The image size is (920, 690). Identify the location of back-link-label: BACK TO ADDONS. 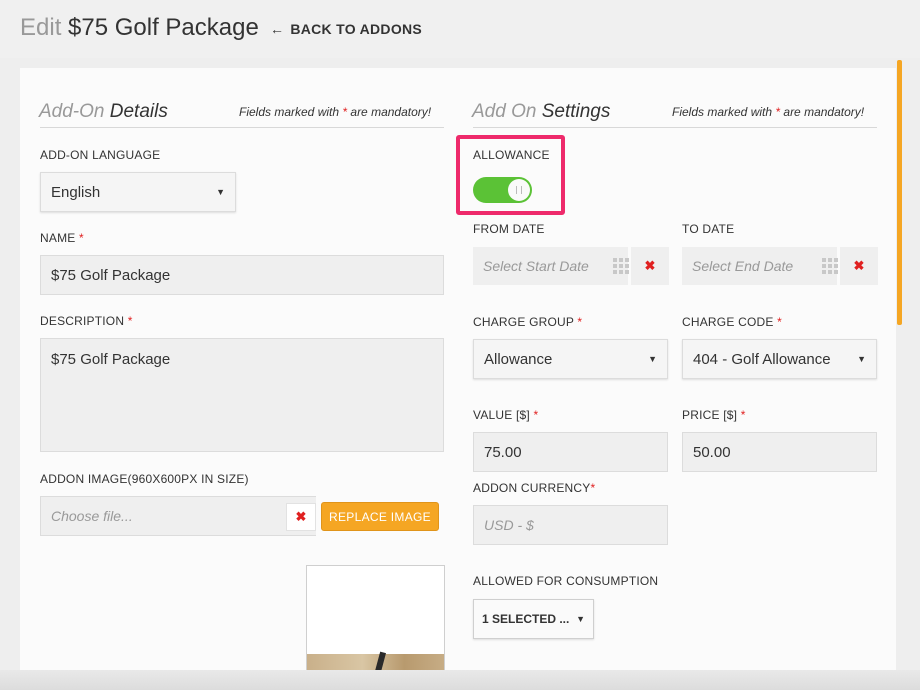
(356, 29).